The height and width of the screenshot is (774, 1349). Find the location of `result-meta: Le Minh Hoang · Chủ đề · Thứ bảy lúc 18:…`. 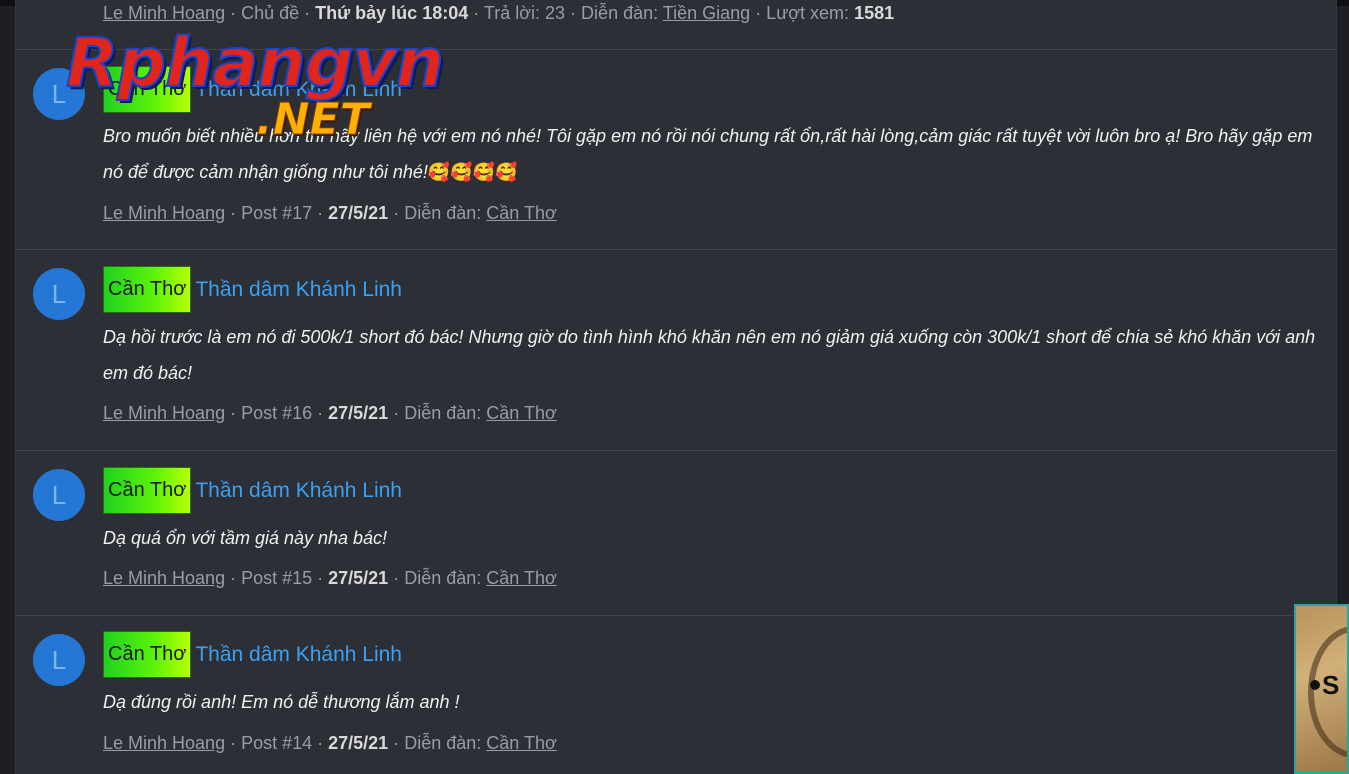

result-meta: Le Minh Hoang · Chủ đề · Thứ bảy lúc 18:… is located at coordinates (498, 13).